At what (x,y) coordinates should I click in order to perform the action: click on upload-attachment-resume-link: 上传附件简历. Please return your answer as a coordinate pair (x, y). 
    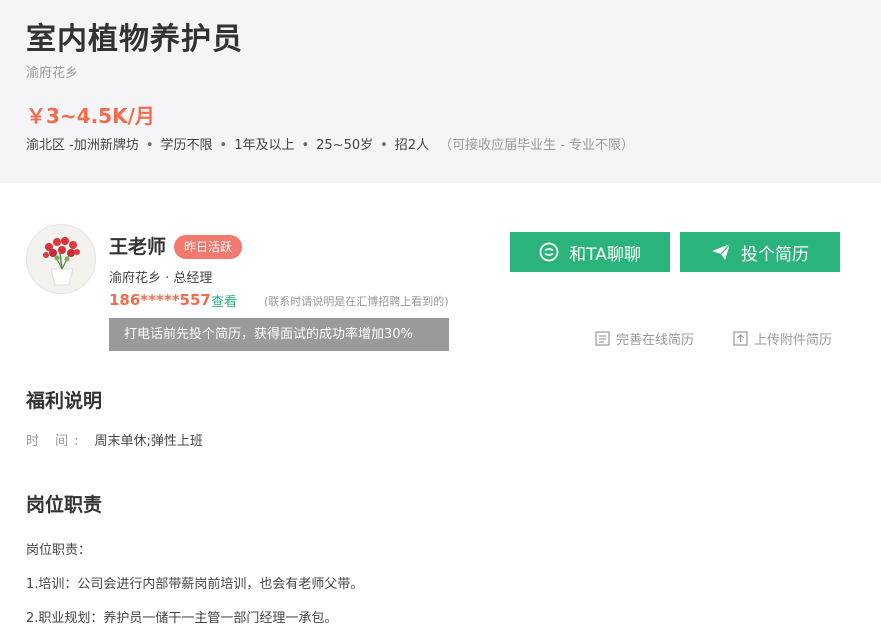
    Looking at the image, I should click on (782, 338).